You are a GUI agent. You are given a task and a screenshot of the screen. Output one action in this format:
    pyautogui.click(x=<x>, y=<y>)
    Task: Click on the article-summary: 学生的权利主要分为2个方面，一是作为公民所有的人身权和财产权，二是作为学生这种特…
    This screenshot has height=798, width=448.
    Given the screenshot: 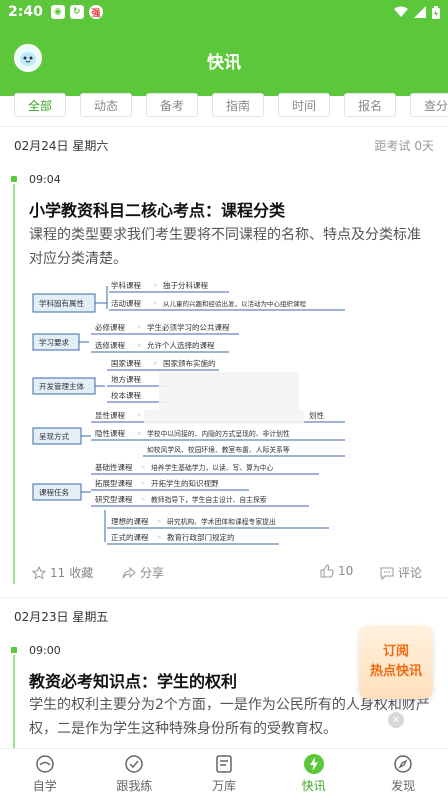 What is the action you would take?
    pyautogui.click(x=230, y=717)
    